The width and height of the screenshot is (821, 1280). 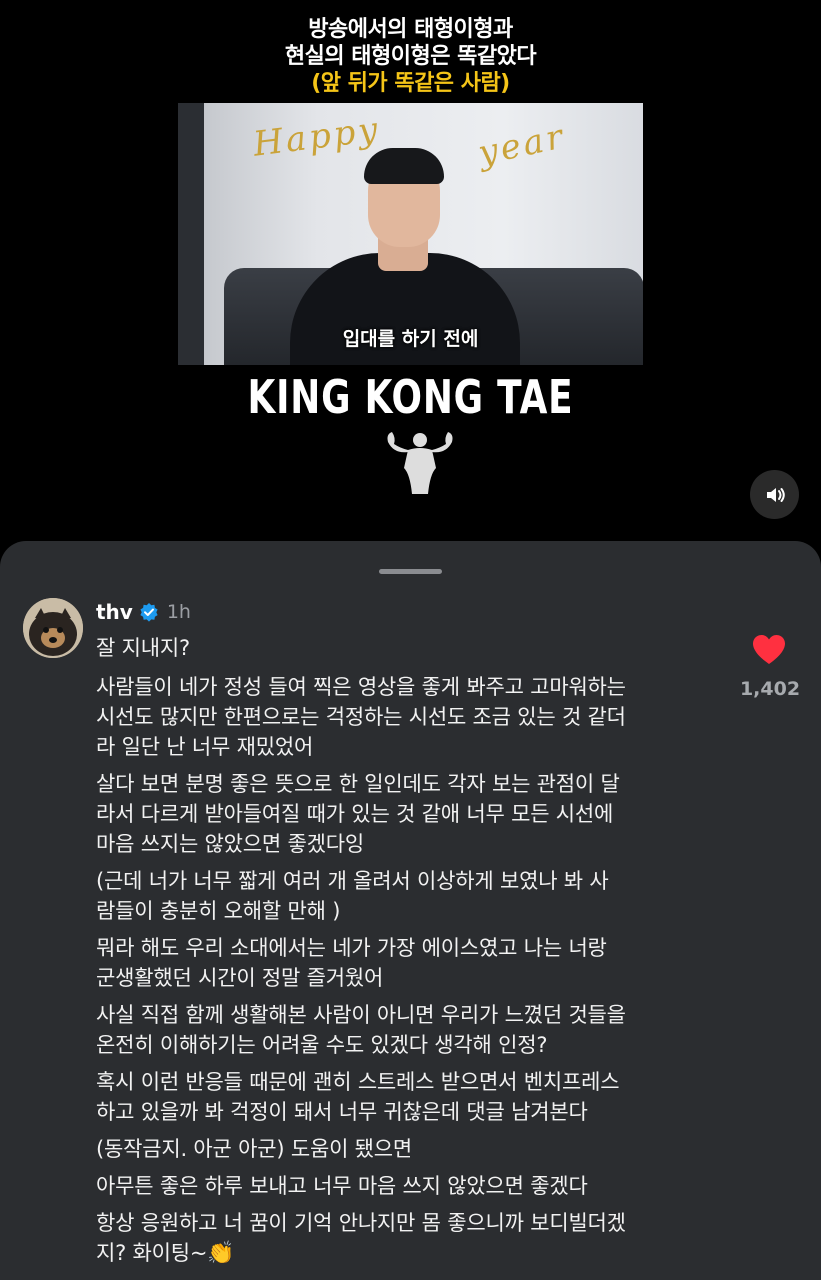 What do you see at coordinates (358, 1082) in the screenshot?
I see `comment-line: 혹시 이런 반응들 때문에 괜히 스트레스 받으면서 벤치프레스` at bounding box center [358, 1082].